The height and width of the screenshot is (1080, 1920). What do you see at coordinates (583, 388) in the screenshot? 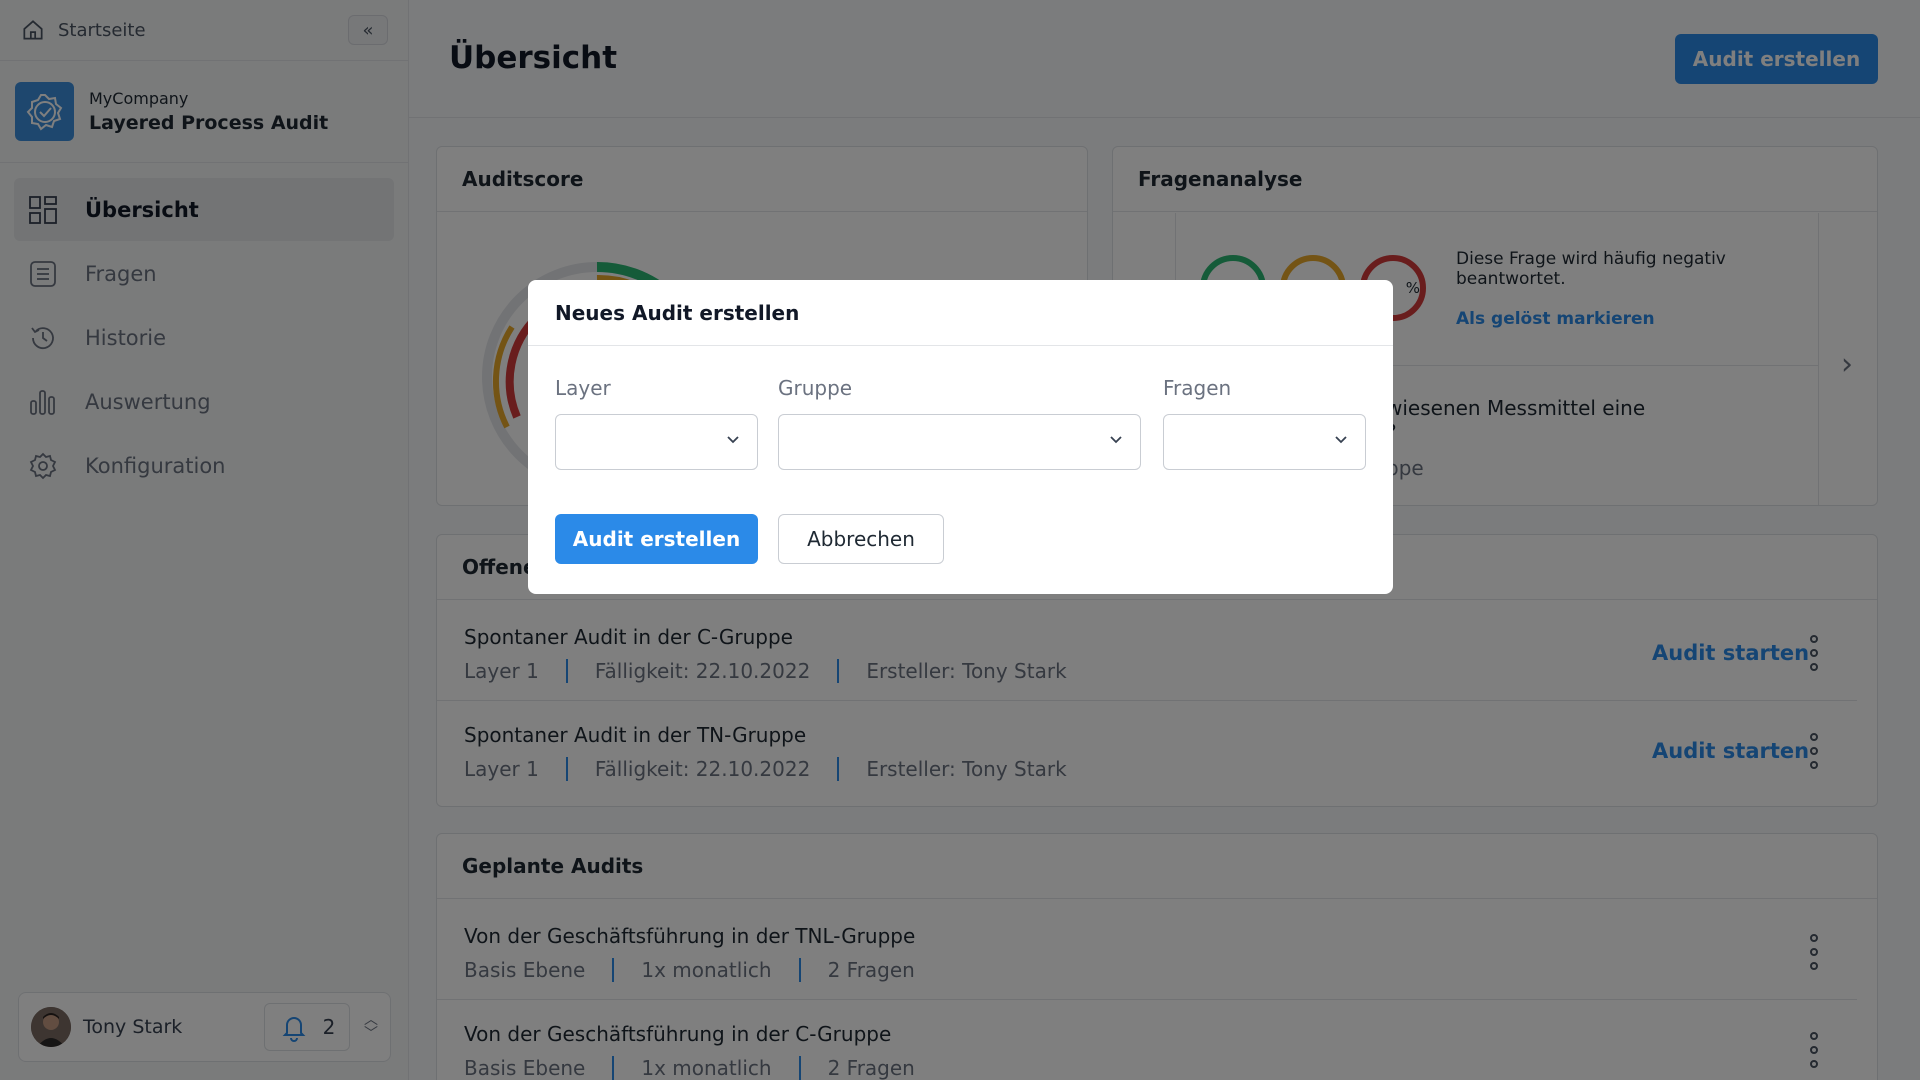
I see `layer-label: Layer` at bounding box center [583, 388].